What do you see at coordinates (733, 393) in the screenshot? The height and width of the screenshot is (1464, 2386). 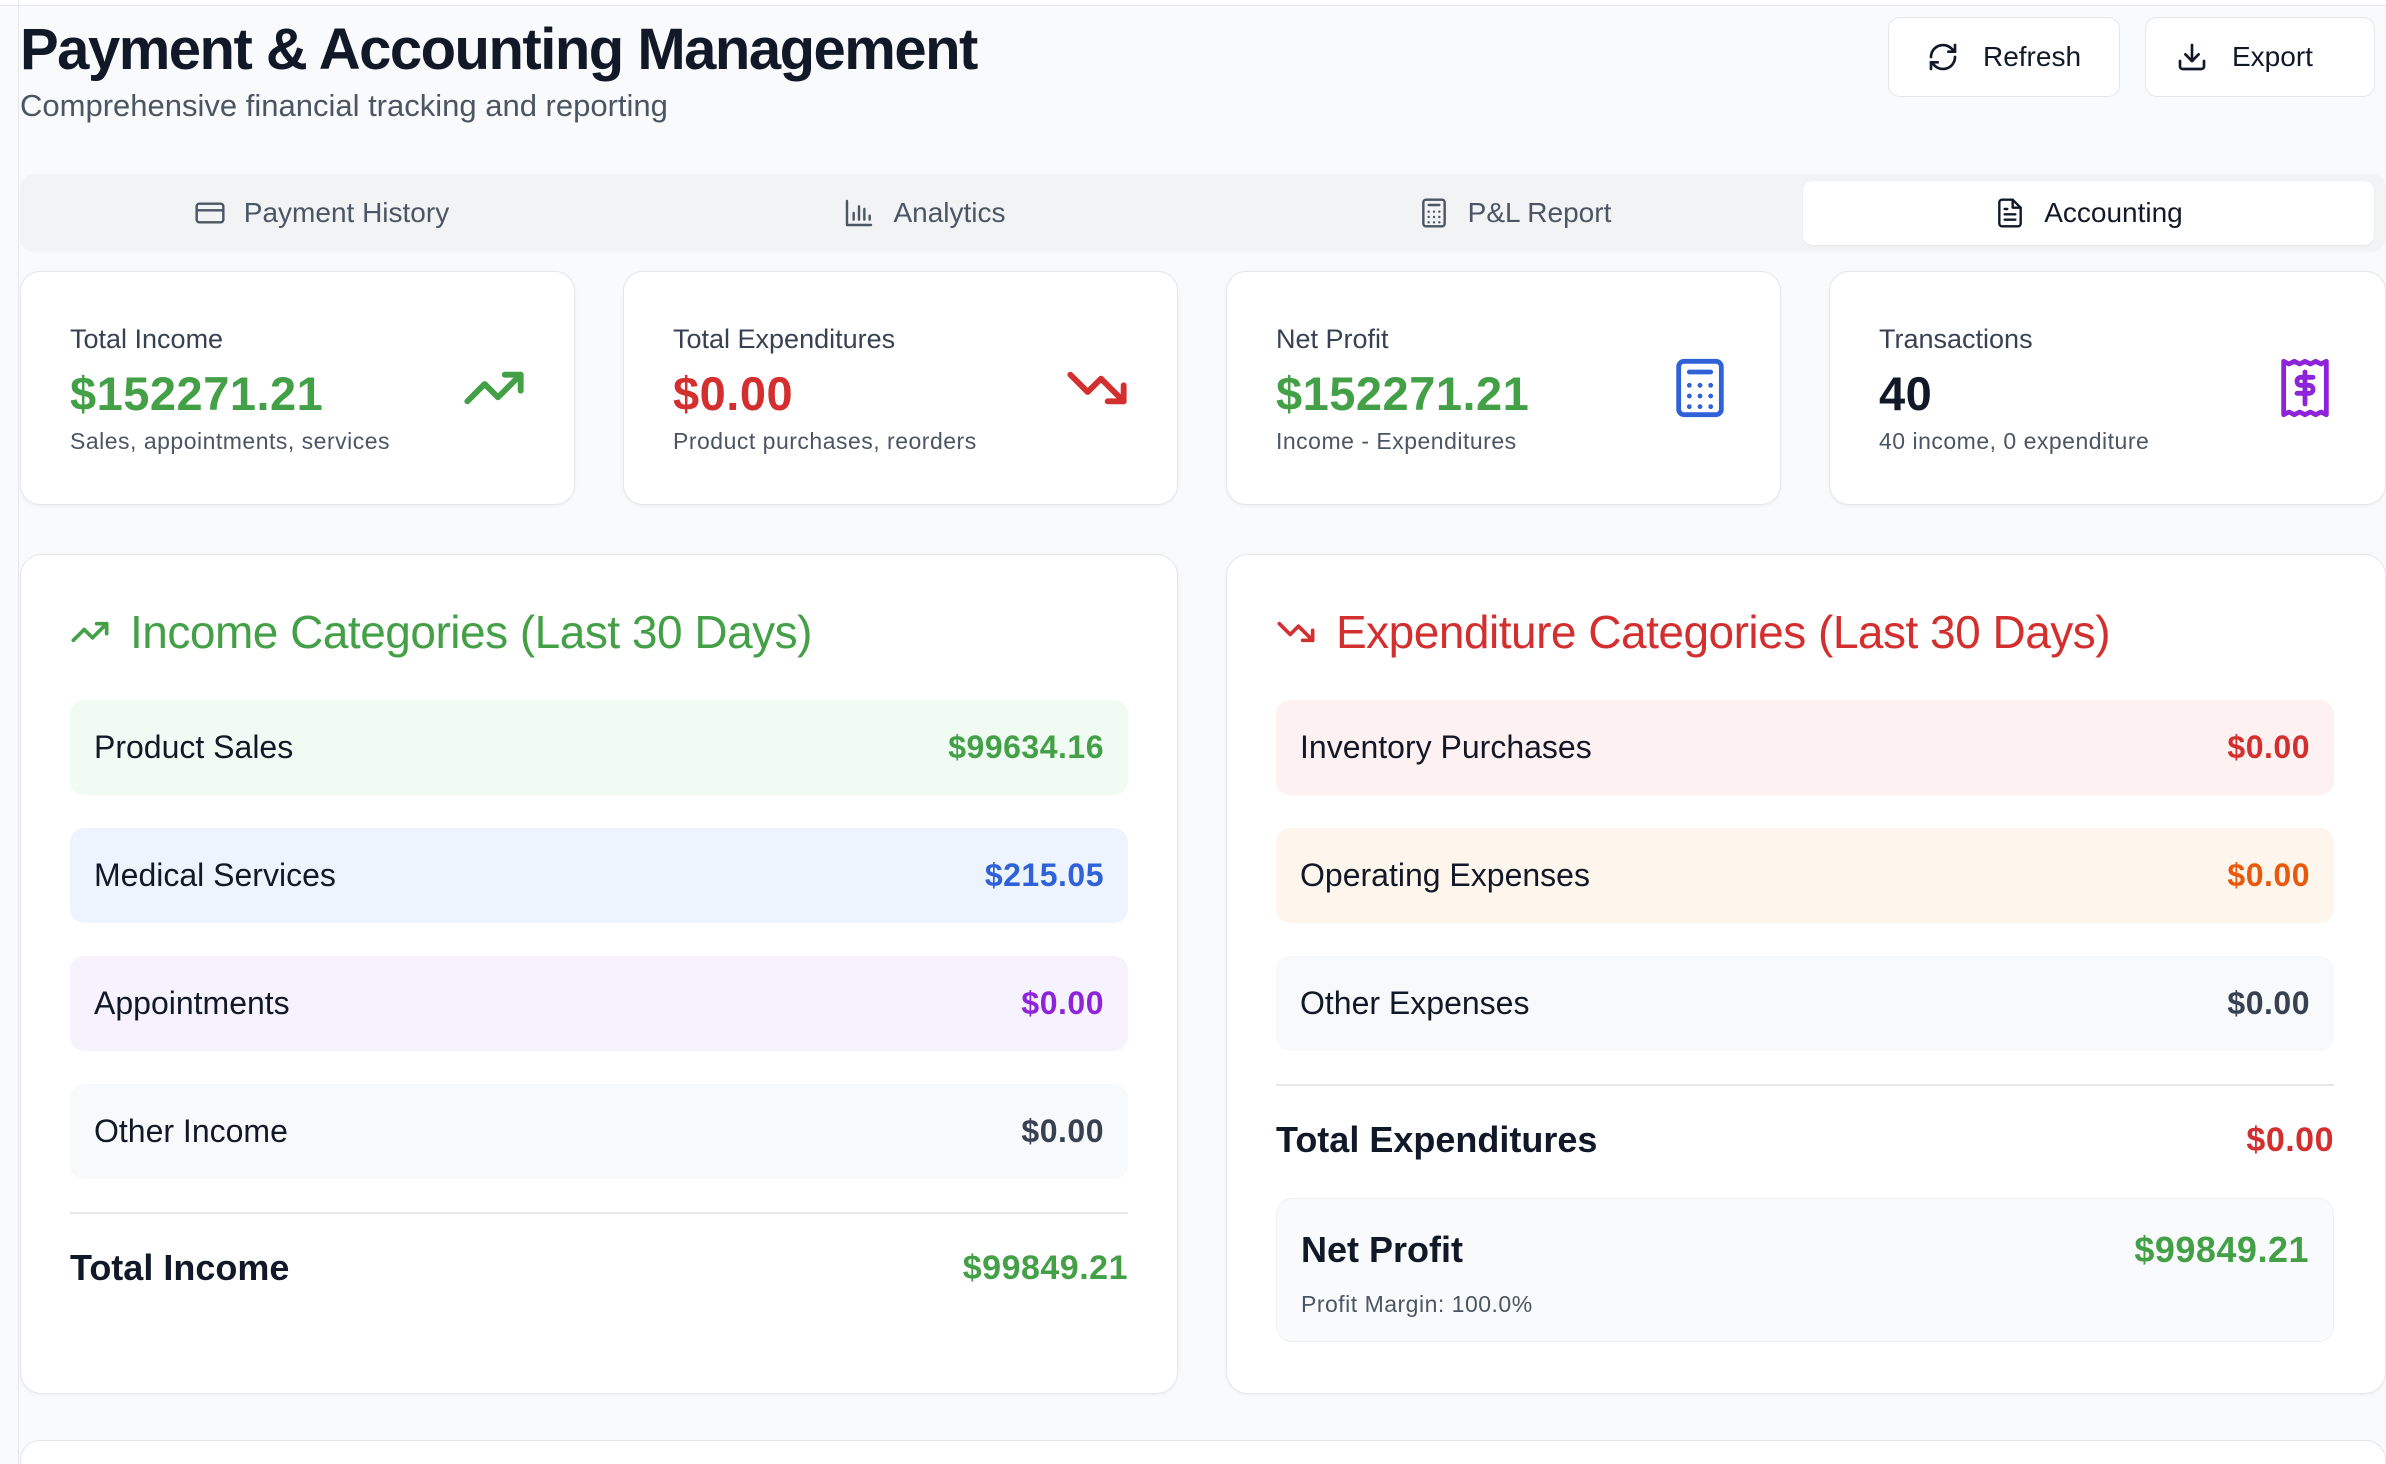 I see `stat-value: $0.00` at bounding box center [733, 393].